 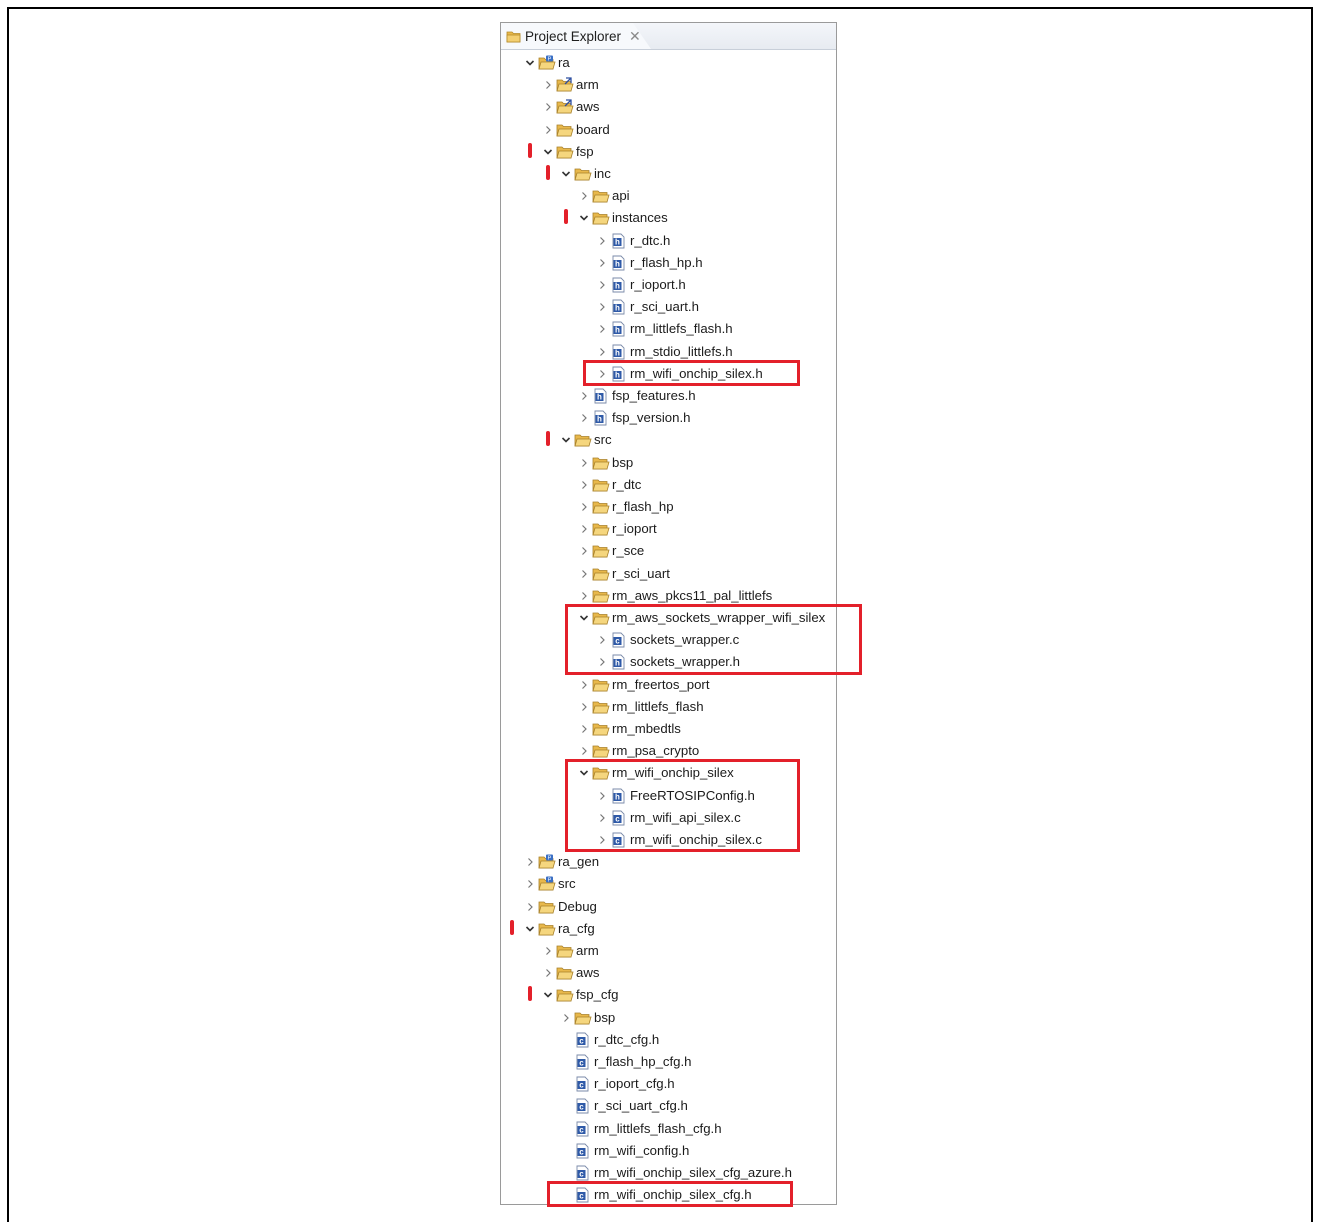 I want to click on tree-item: h fsp_version.h, so click(x=668, y=418).